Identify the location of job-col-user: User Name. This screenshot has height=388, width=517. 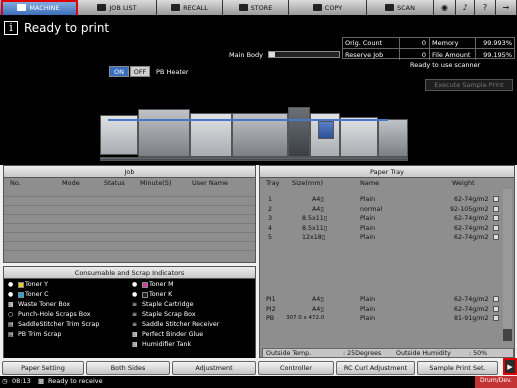
(210, 183).